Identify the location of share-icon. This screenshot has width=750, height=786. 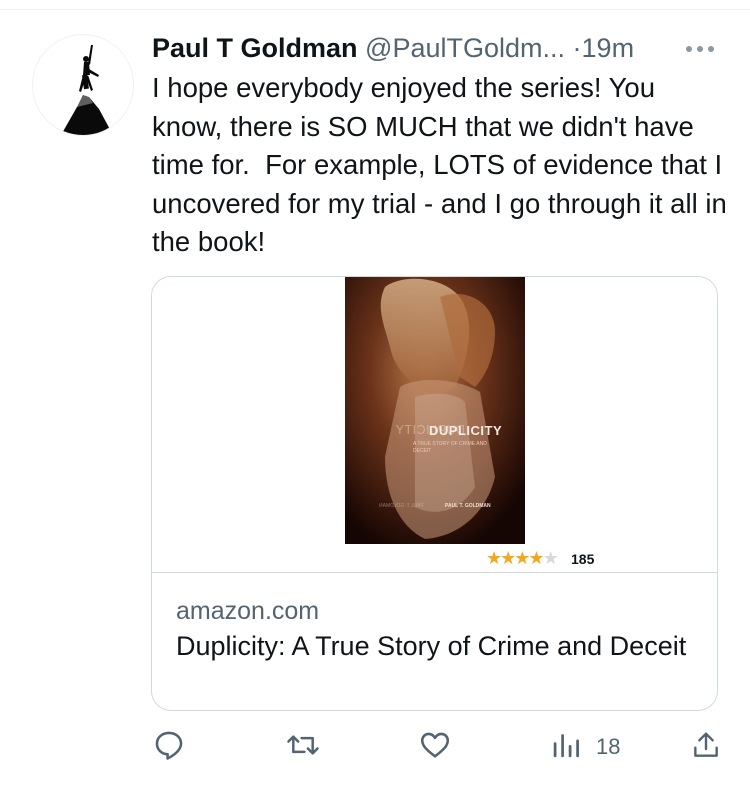
(706, 744).